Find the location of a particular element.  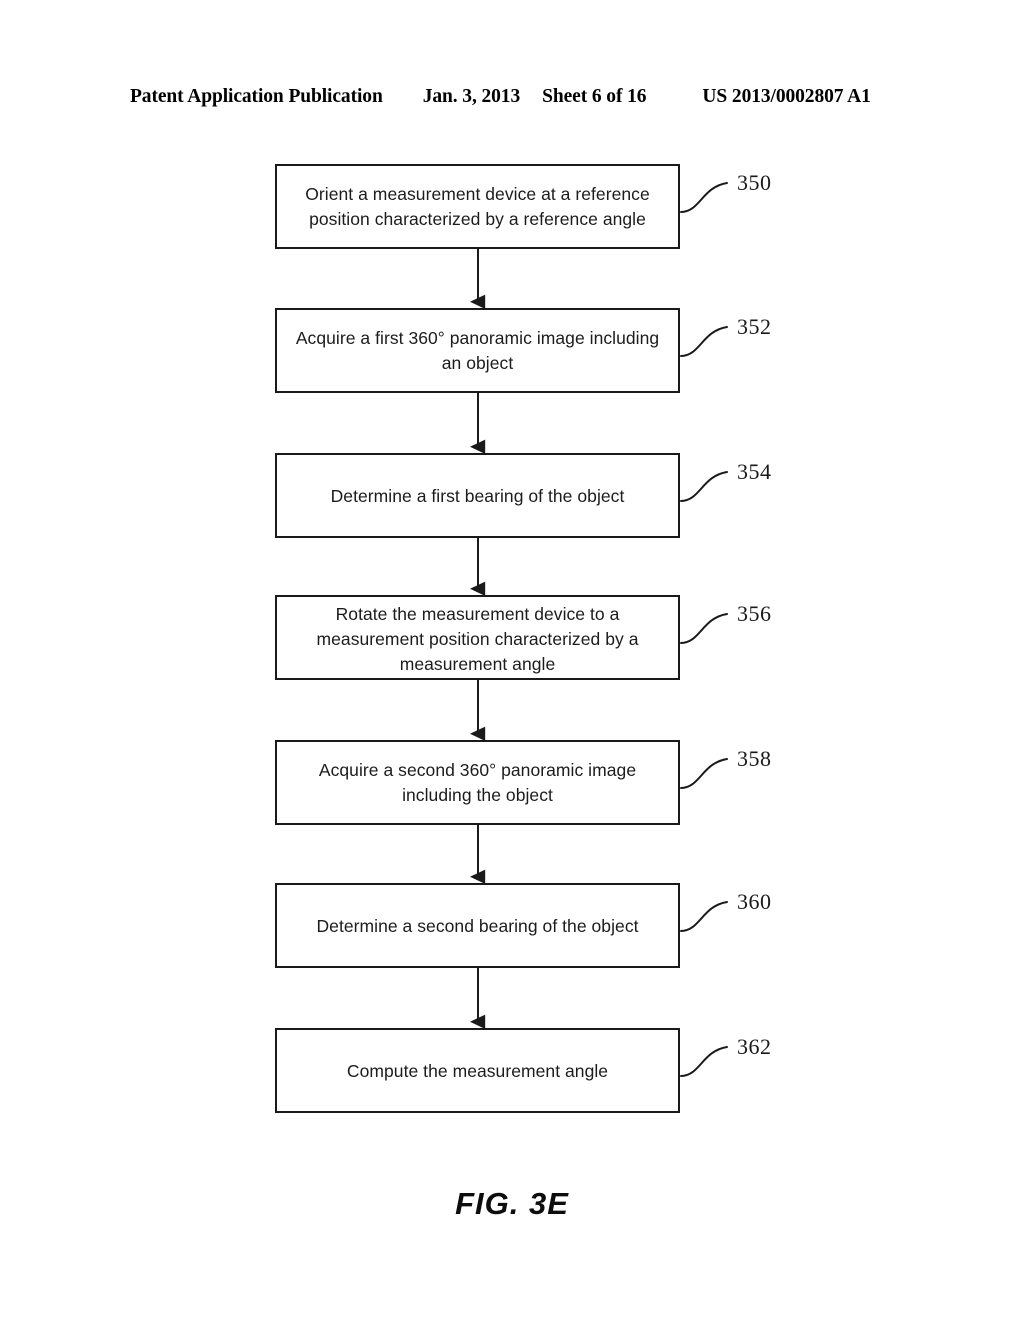

flow-node-354-text: Determine a first bearing of the object is located at coordinates (477, 496).